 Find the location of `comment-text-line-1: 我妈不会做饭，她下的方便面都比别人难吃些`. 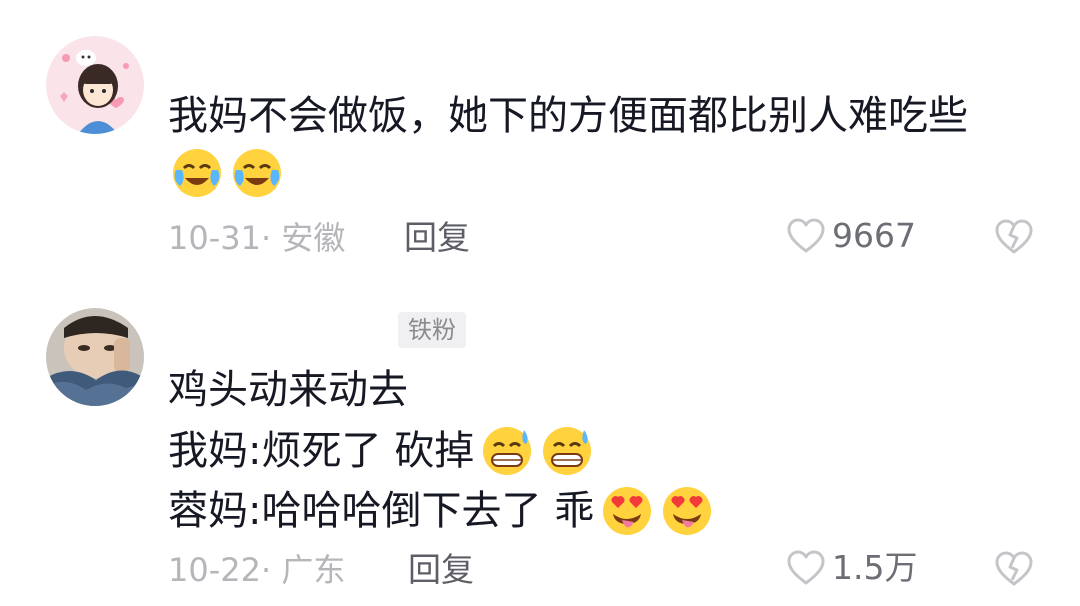

comment-text-line-1: 我妈不会做饭，她下的方便面都比别人难吃些 is located at coordinates (568, 116).